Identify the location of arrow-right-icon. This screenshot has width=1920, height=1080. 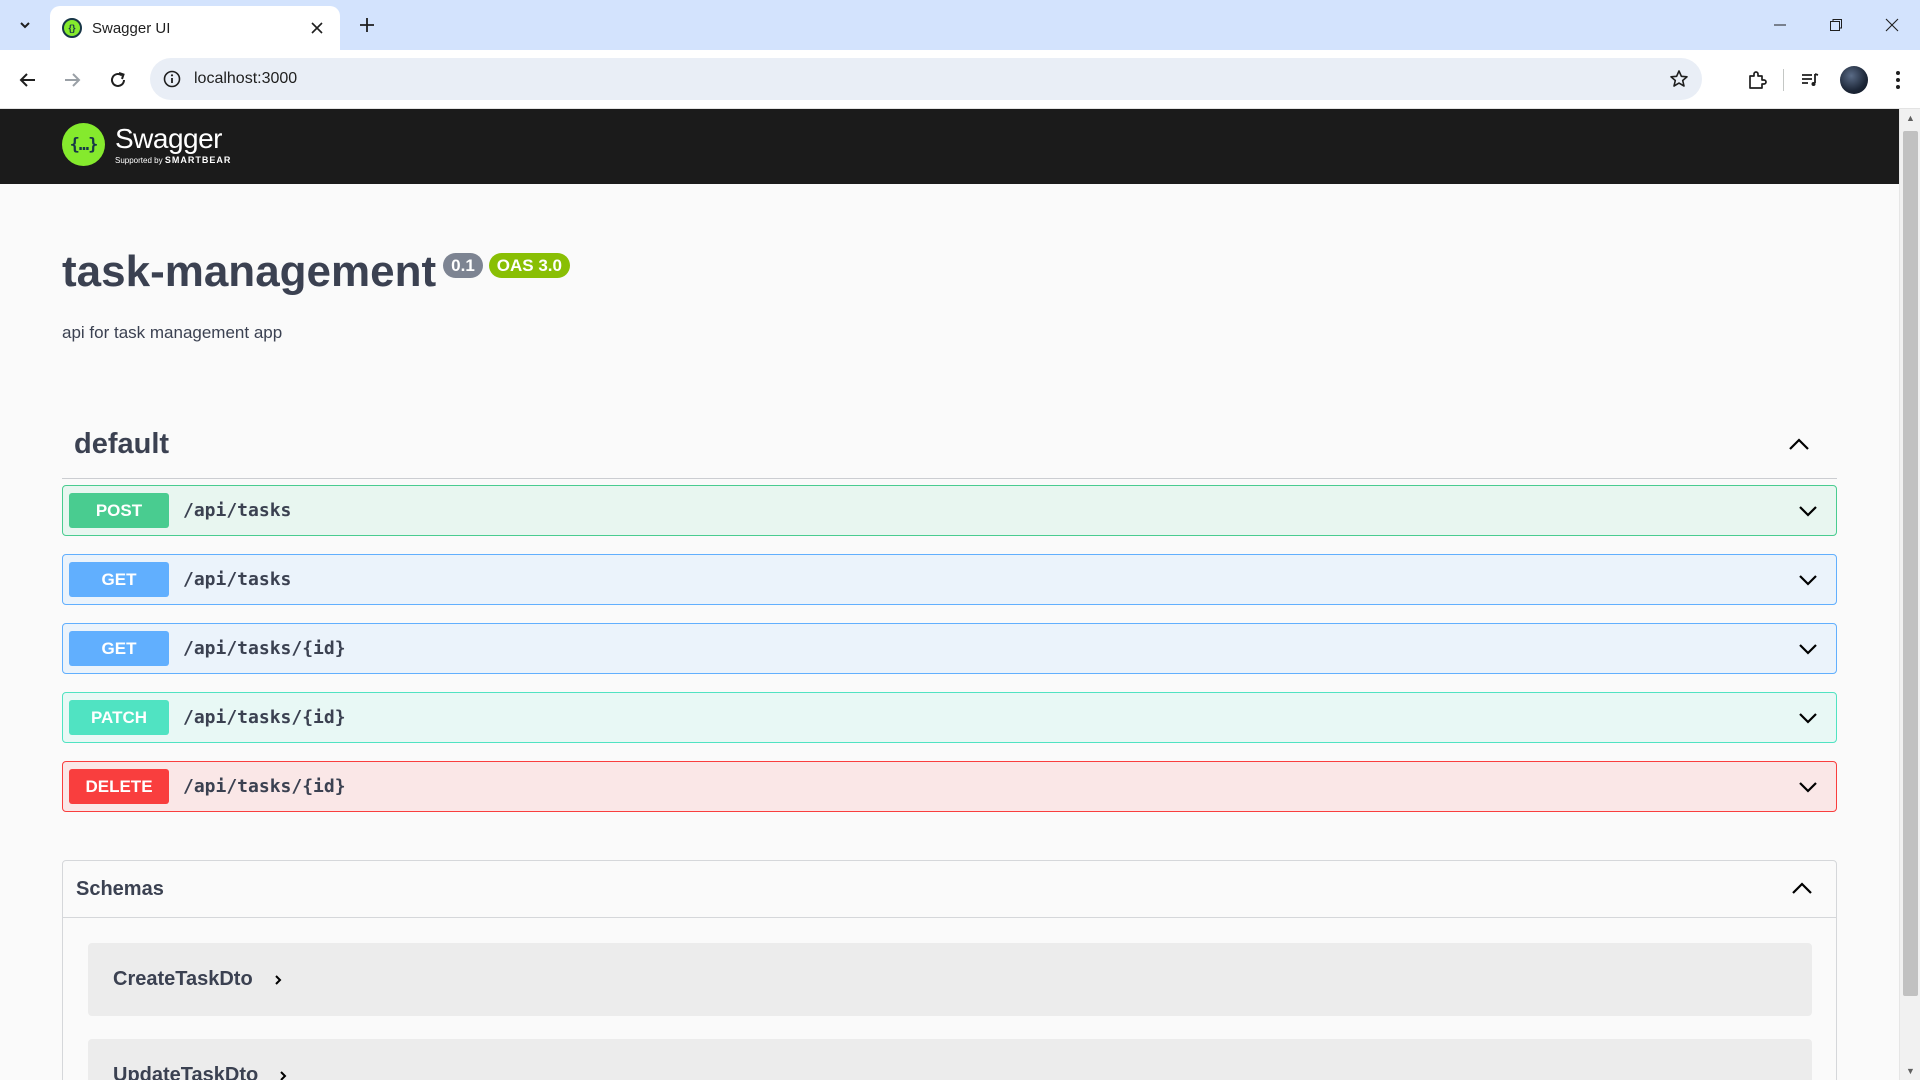
(73, 80).